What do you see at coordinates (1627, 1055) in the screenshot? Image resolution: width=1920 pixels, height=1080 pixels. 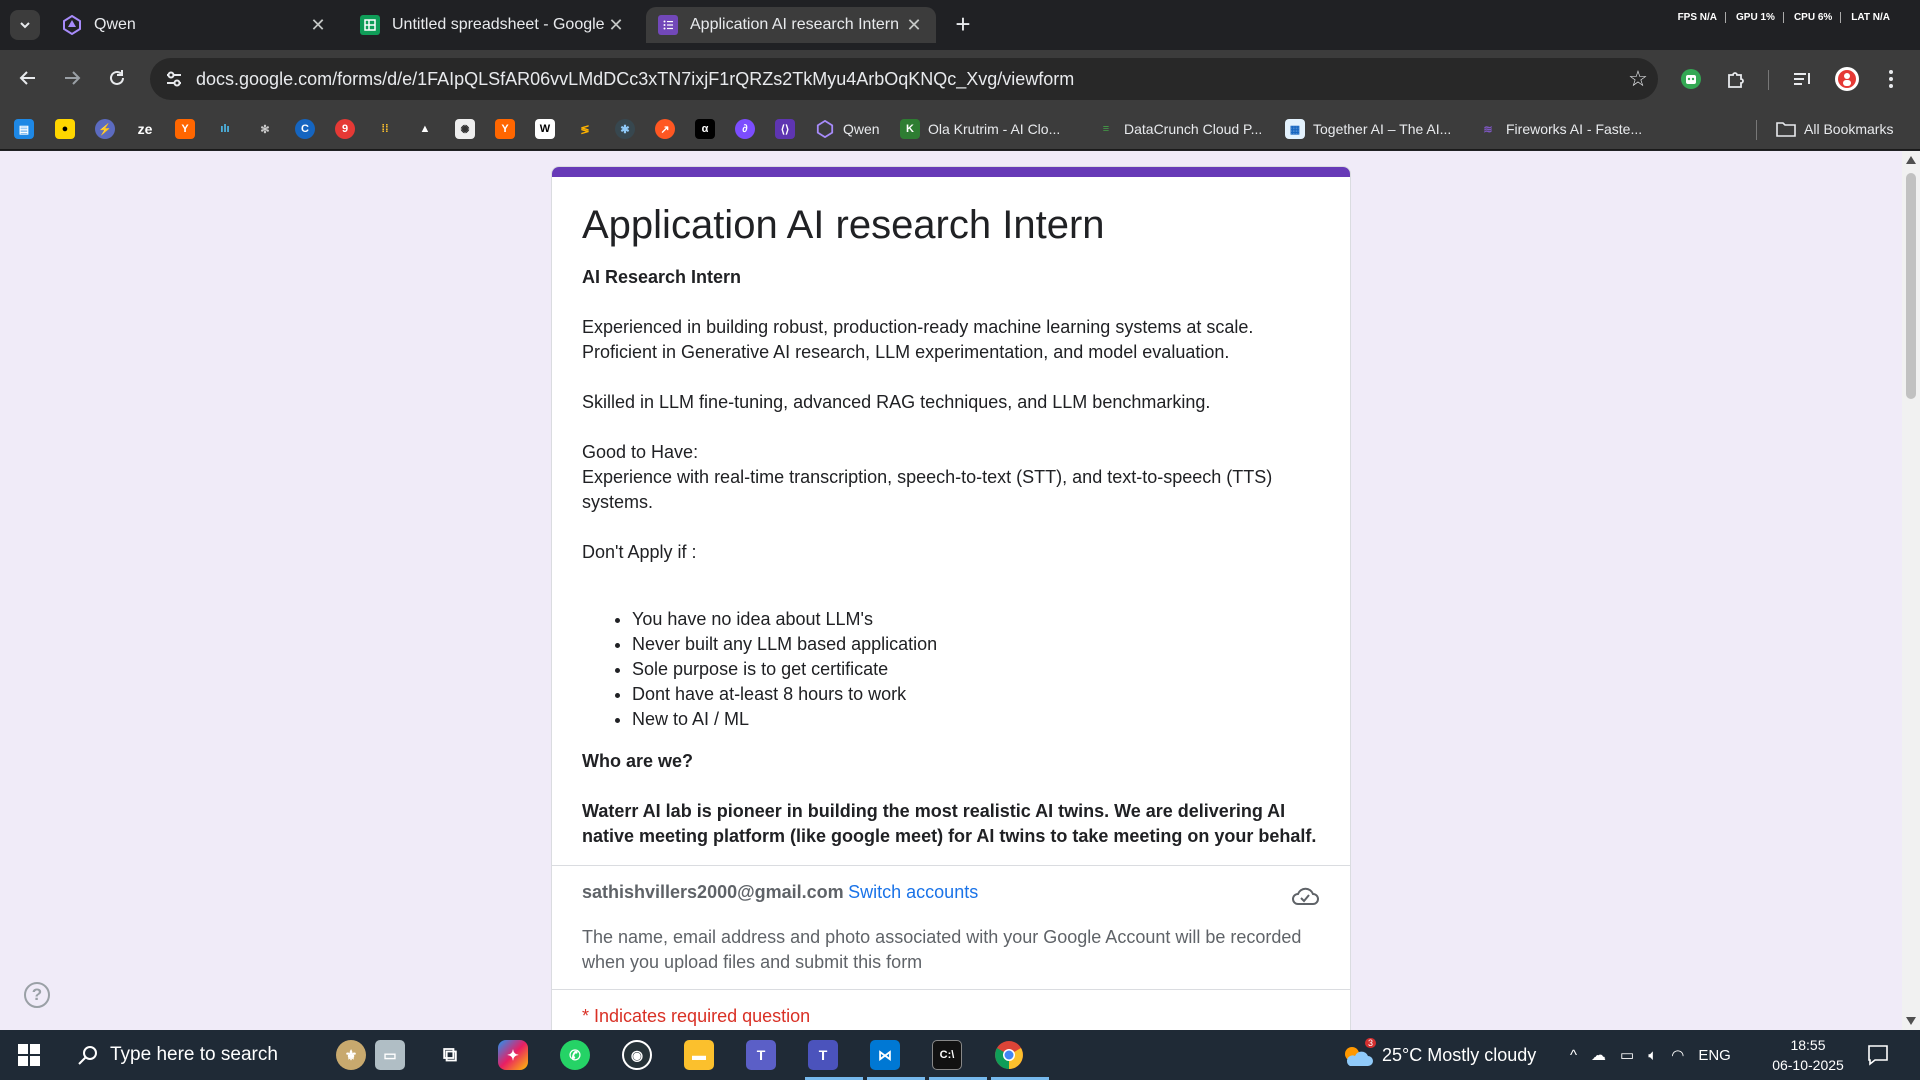 I see `battery-icon: ▭` at bounding box center [1627, 1055].